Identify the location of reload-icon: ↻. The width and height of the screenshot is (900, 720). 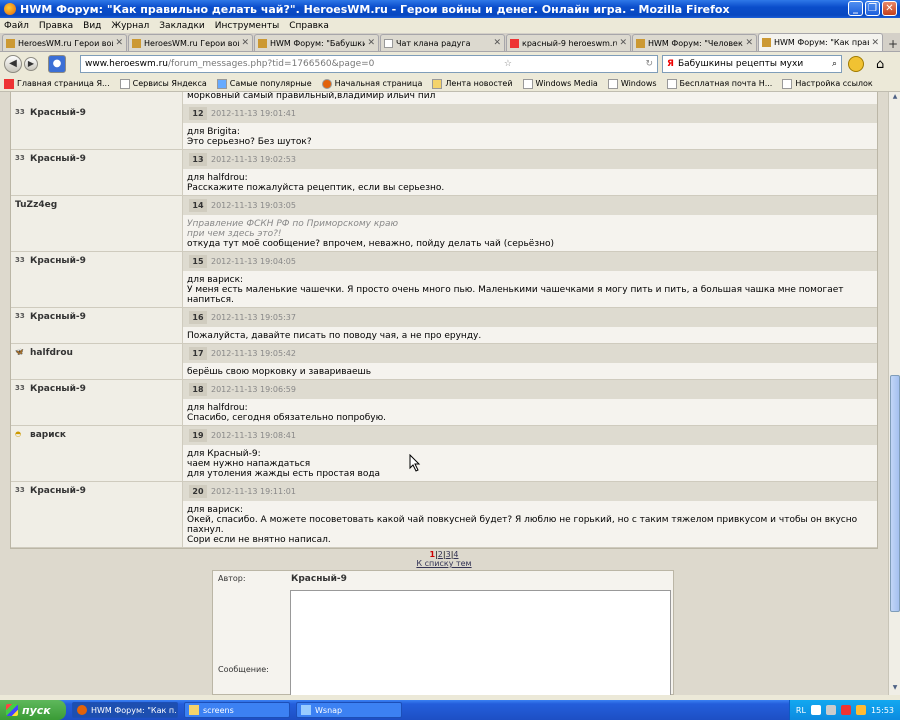
(649, 64).